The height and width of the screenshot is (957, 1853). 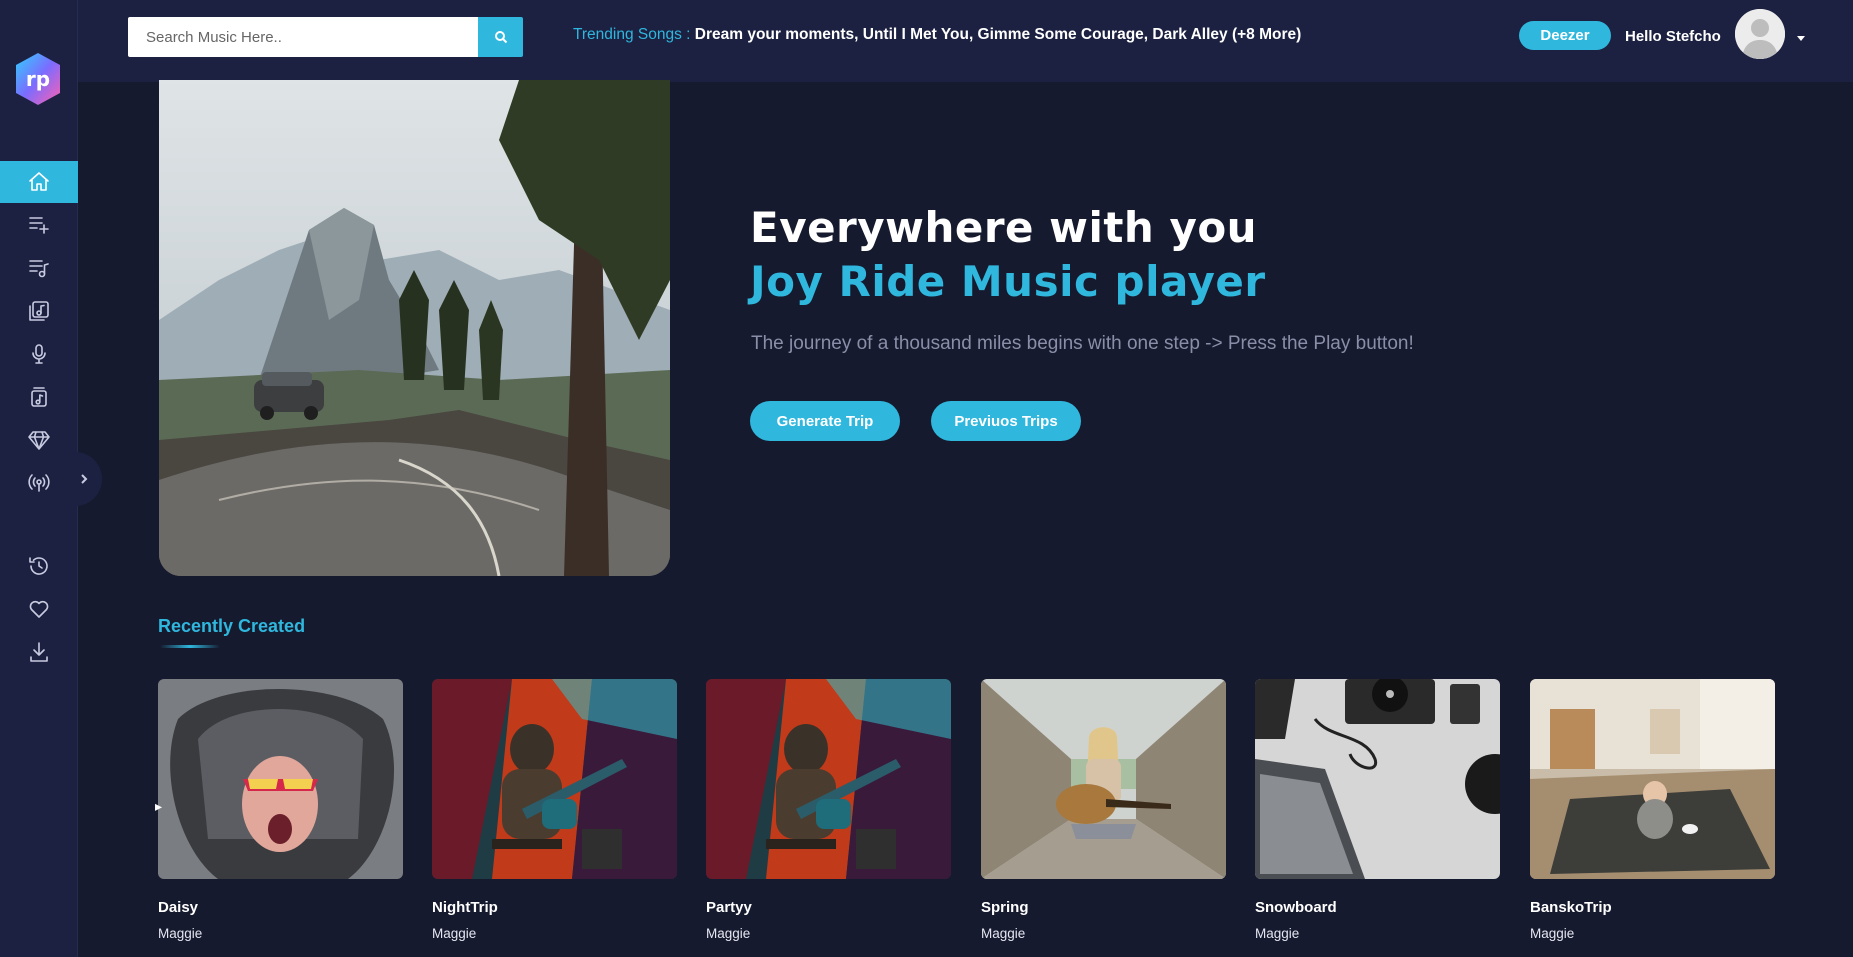 I want to click on sidebar-item-artists, so click(x=39, y=354).